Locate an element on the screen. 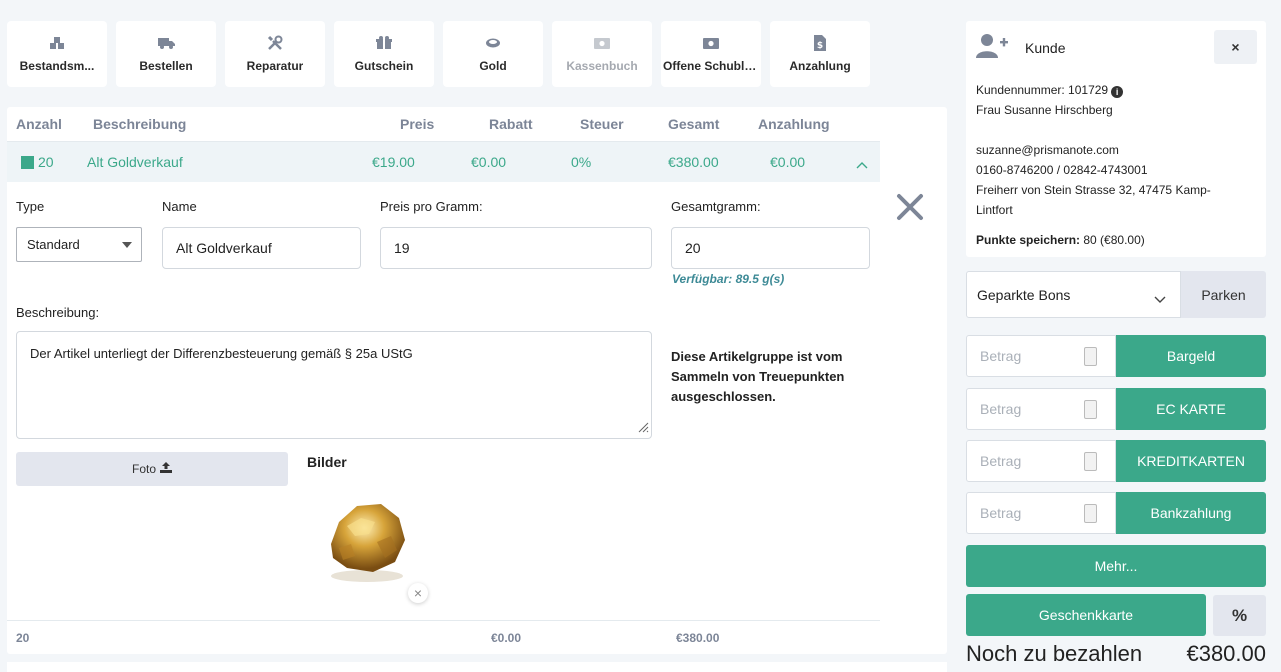 This screenshot has height=672, width=1281. gift-card-button: Geschenkkarte is located at coordinates (1086, 615).